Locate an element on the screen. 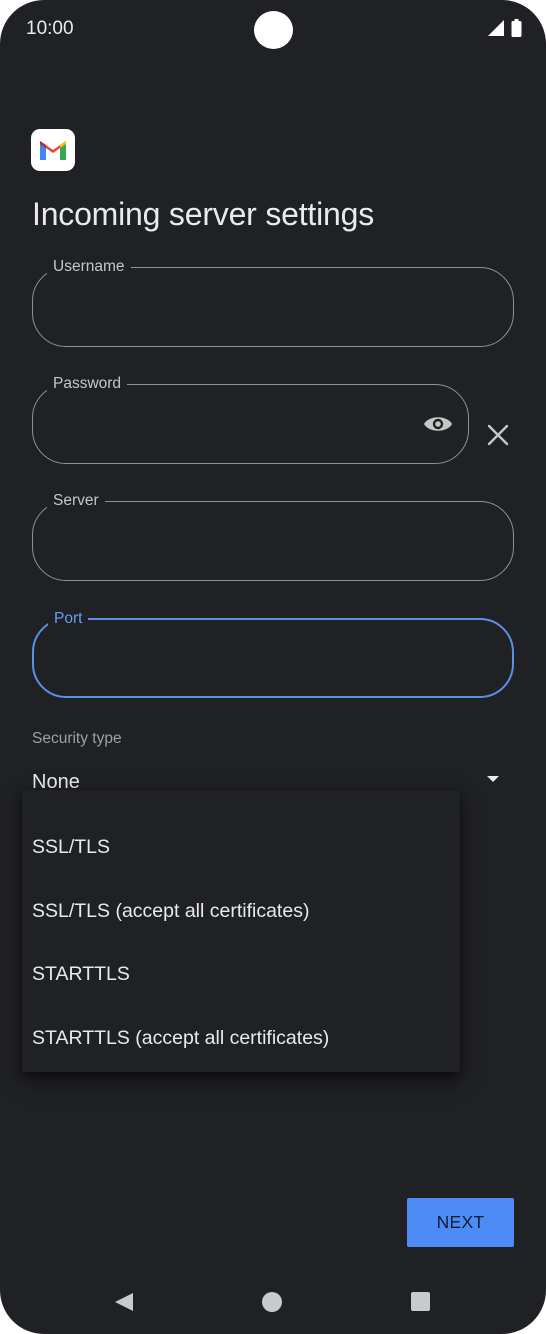 This screenshot has height=1334, width=546. password-label: Password is located at coordinates (87, 384).